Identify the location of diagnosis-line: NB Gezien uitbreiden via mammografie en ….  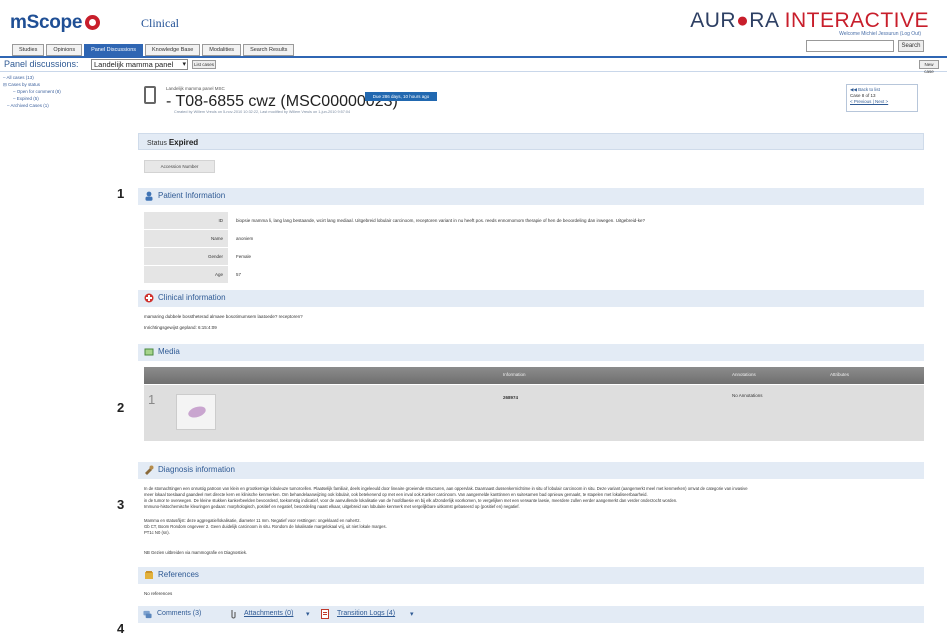
(196, 552).